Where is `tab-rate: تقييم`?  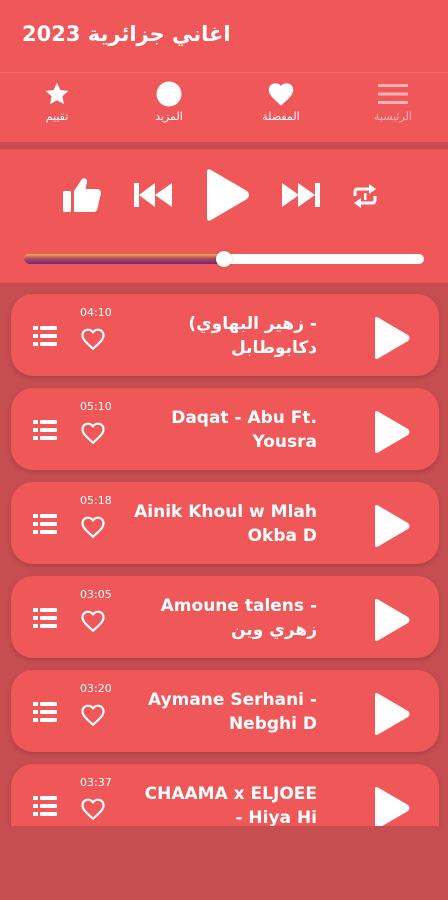
tab-rate: تقييم is located at coordinates (57, 110).